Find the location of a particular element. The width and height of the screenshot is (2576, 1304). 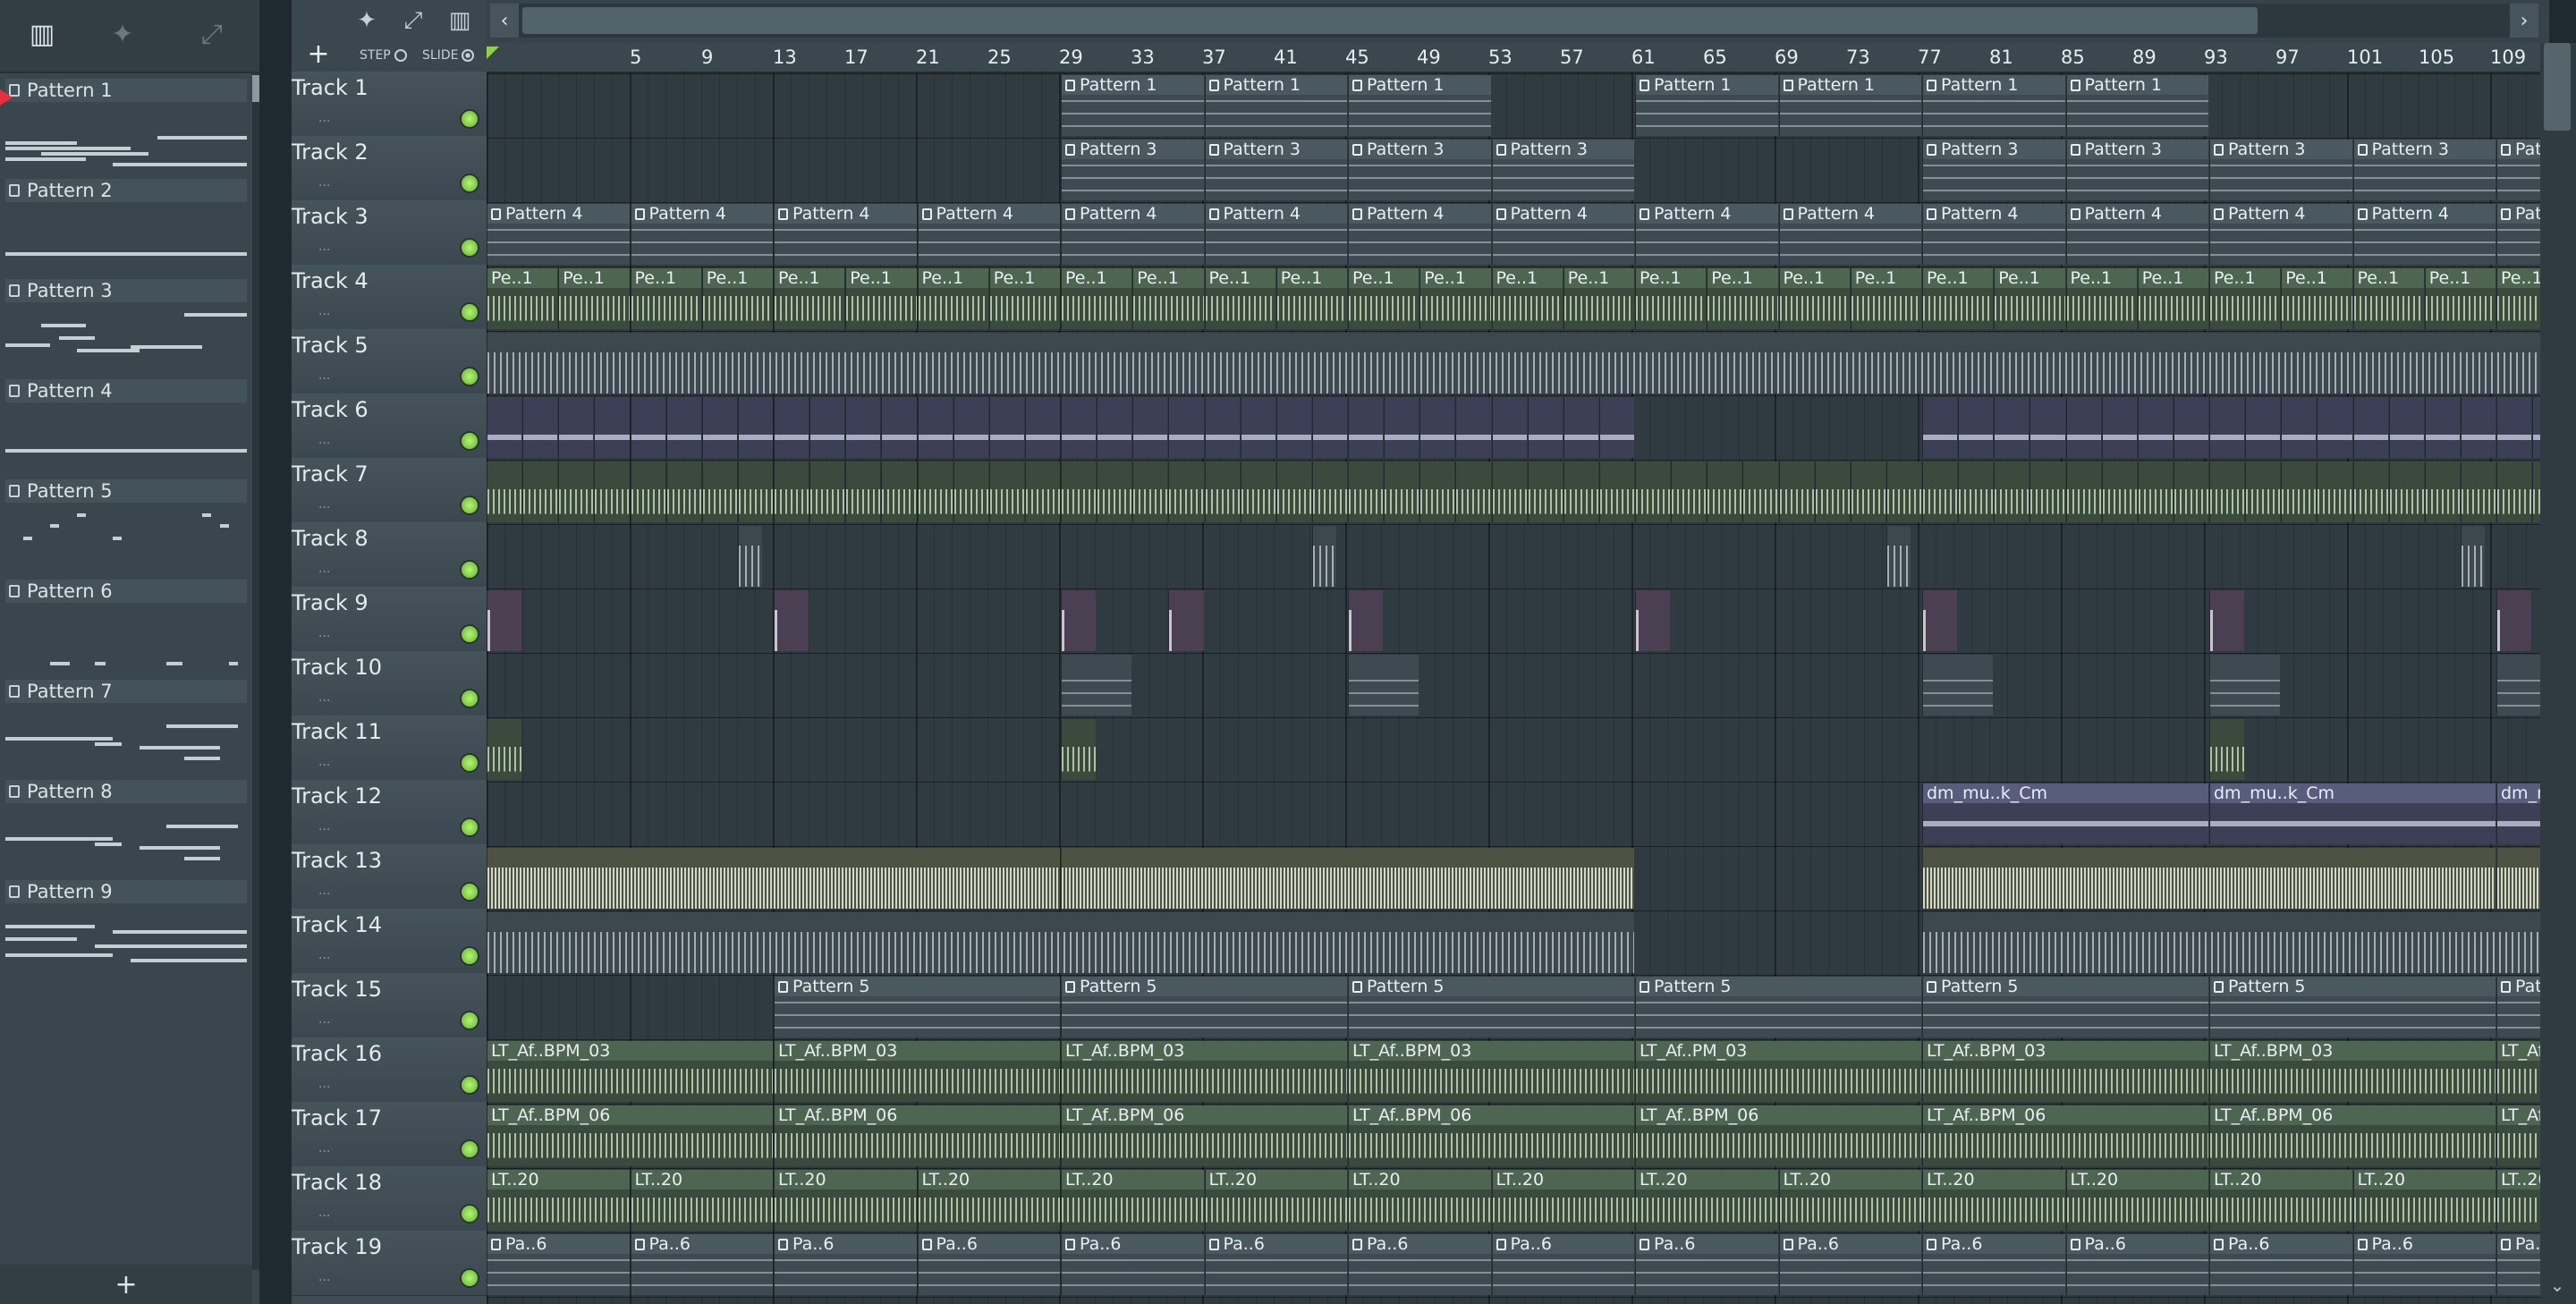

track-name: Track 15 is located at coordinates (337, 990).